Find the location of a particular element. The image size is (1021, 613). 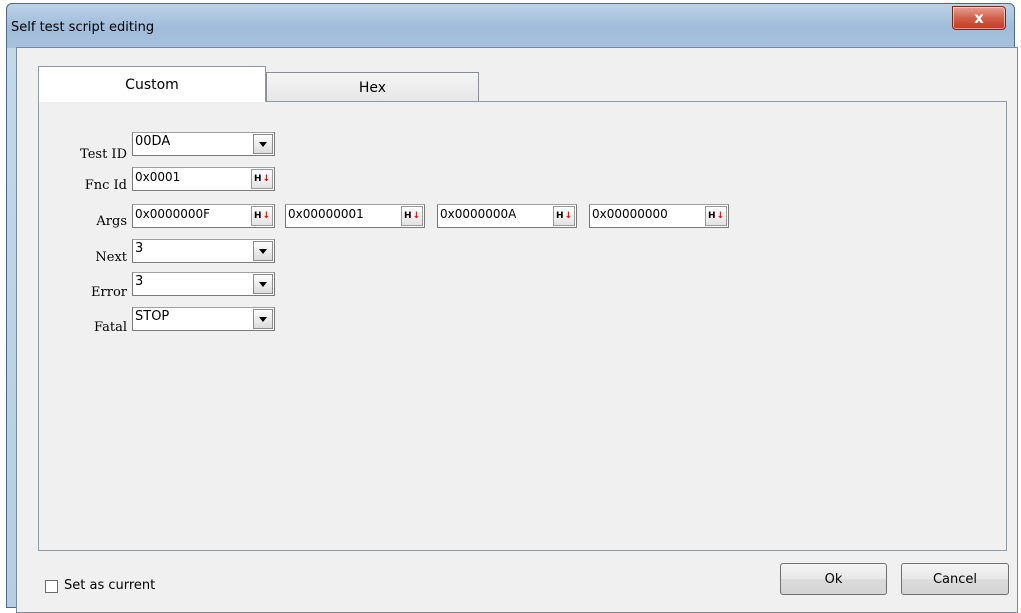

ok-button: Ok is located at coordinates (833, 579).